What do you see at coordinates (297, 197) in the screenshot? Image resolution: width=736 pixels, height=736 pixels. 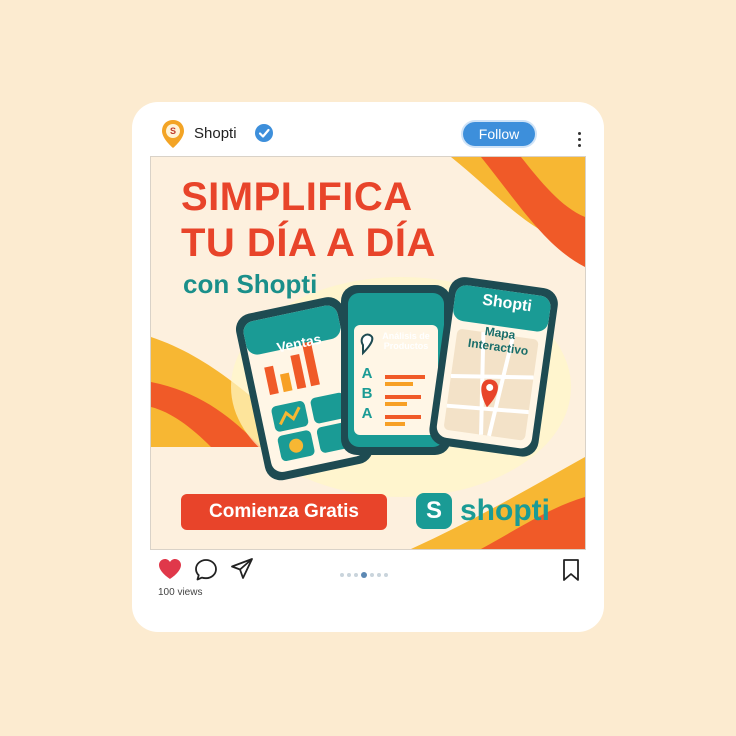 I see `headline-line-1: SIMPLIFICA` at bounding box center [297, 197].